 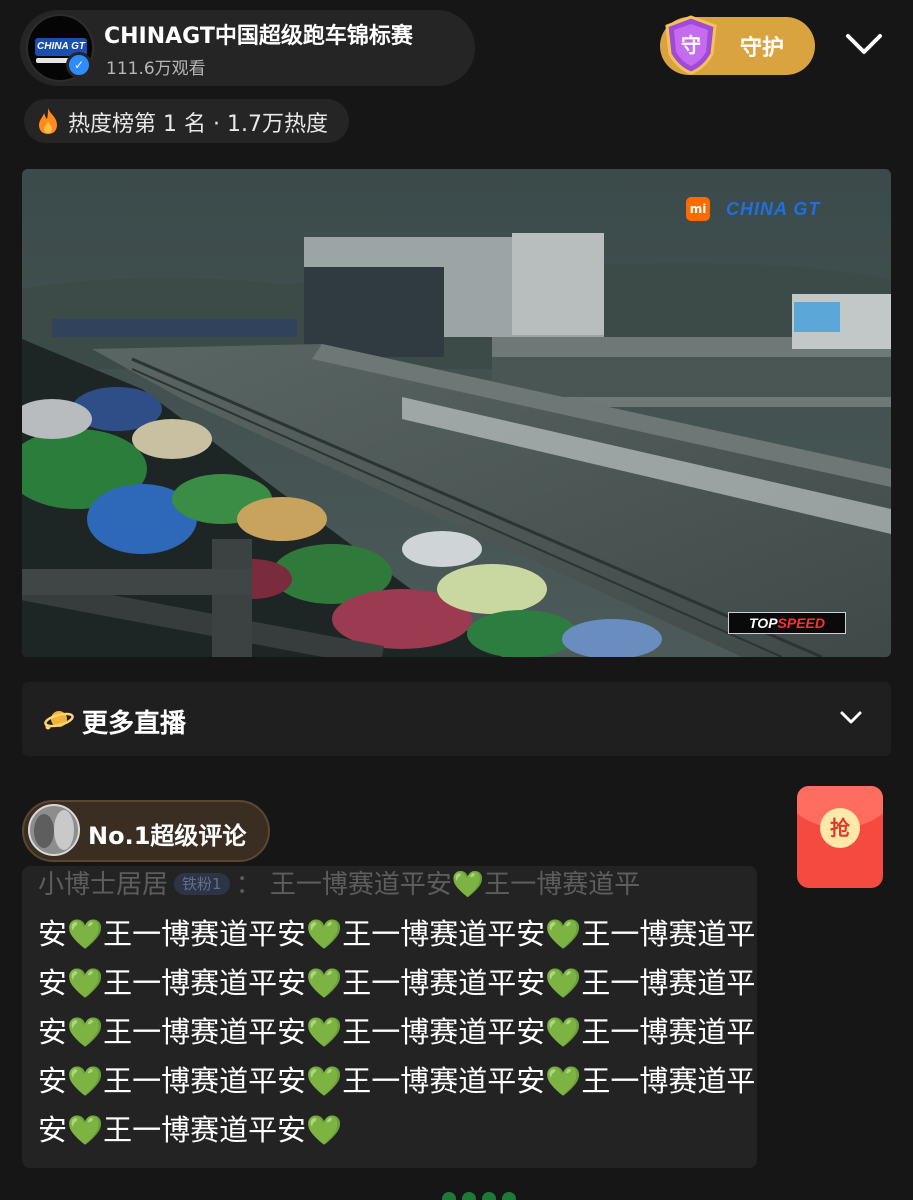 I want to click on super-comment-label: No.1超级评论, so click(x=167, y=836).